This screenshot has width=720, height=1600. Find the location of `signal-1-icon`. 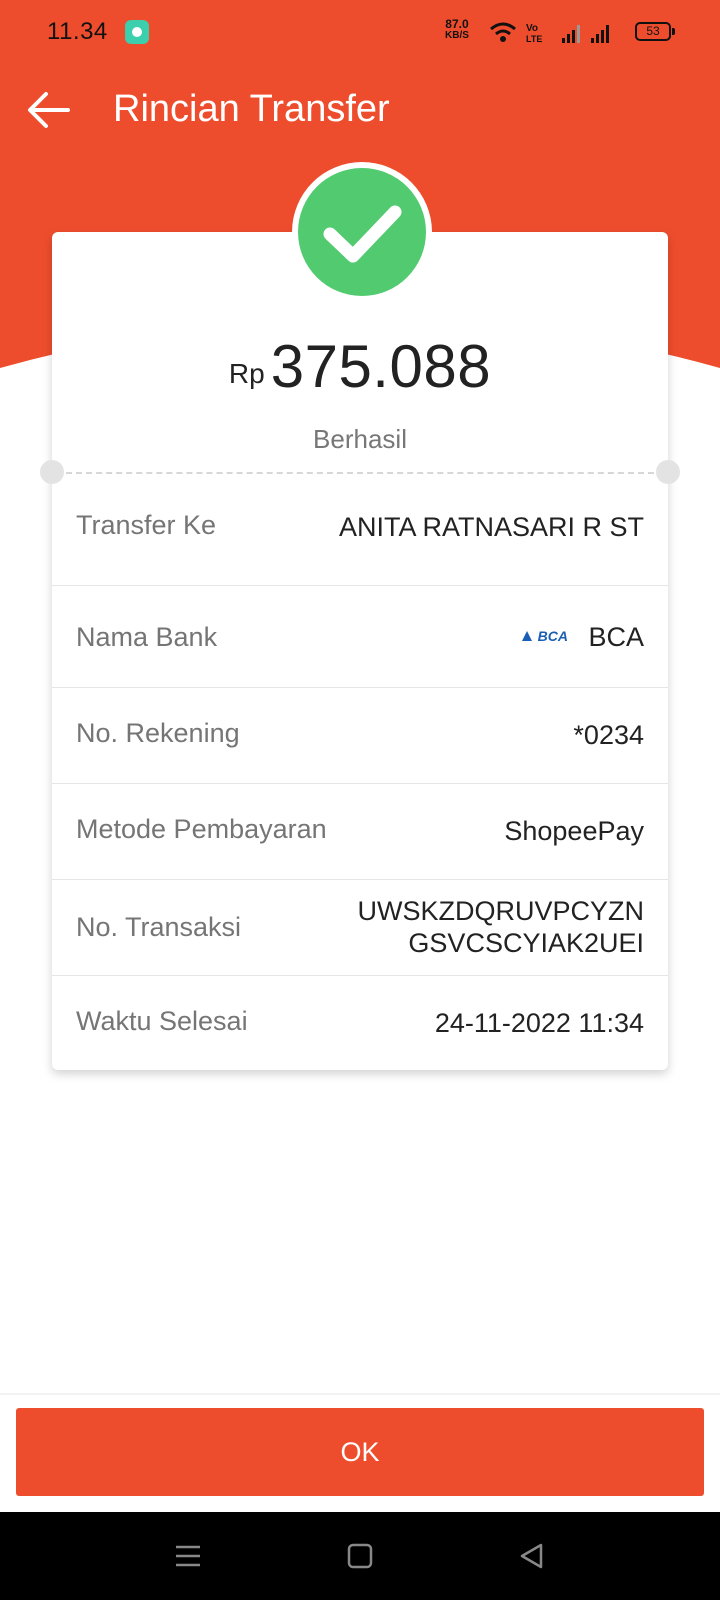

signal-1-icon is located at coordinates (571, 34).